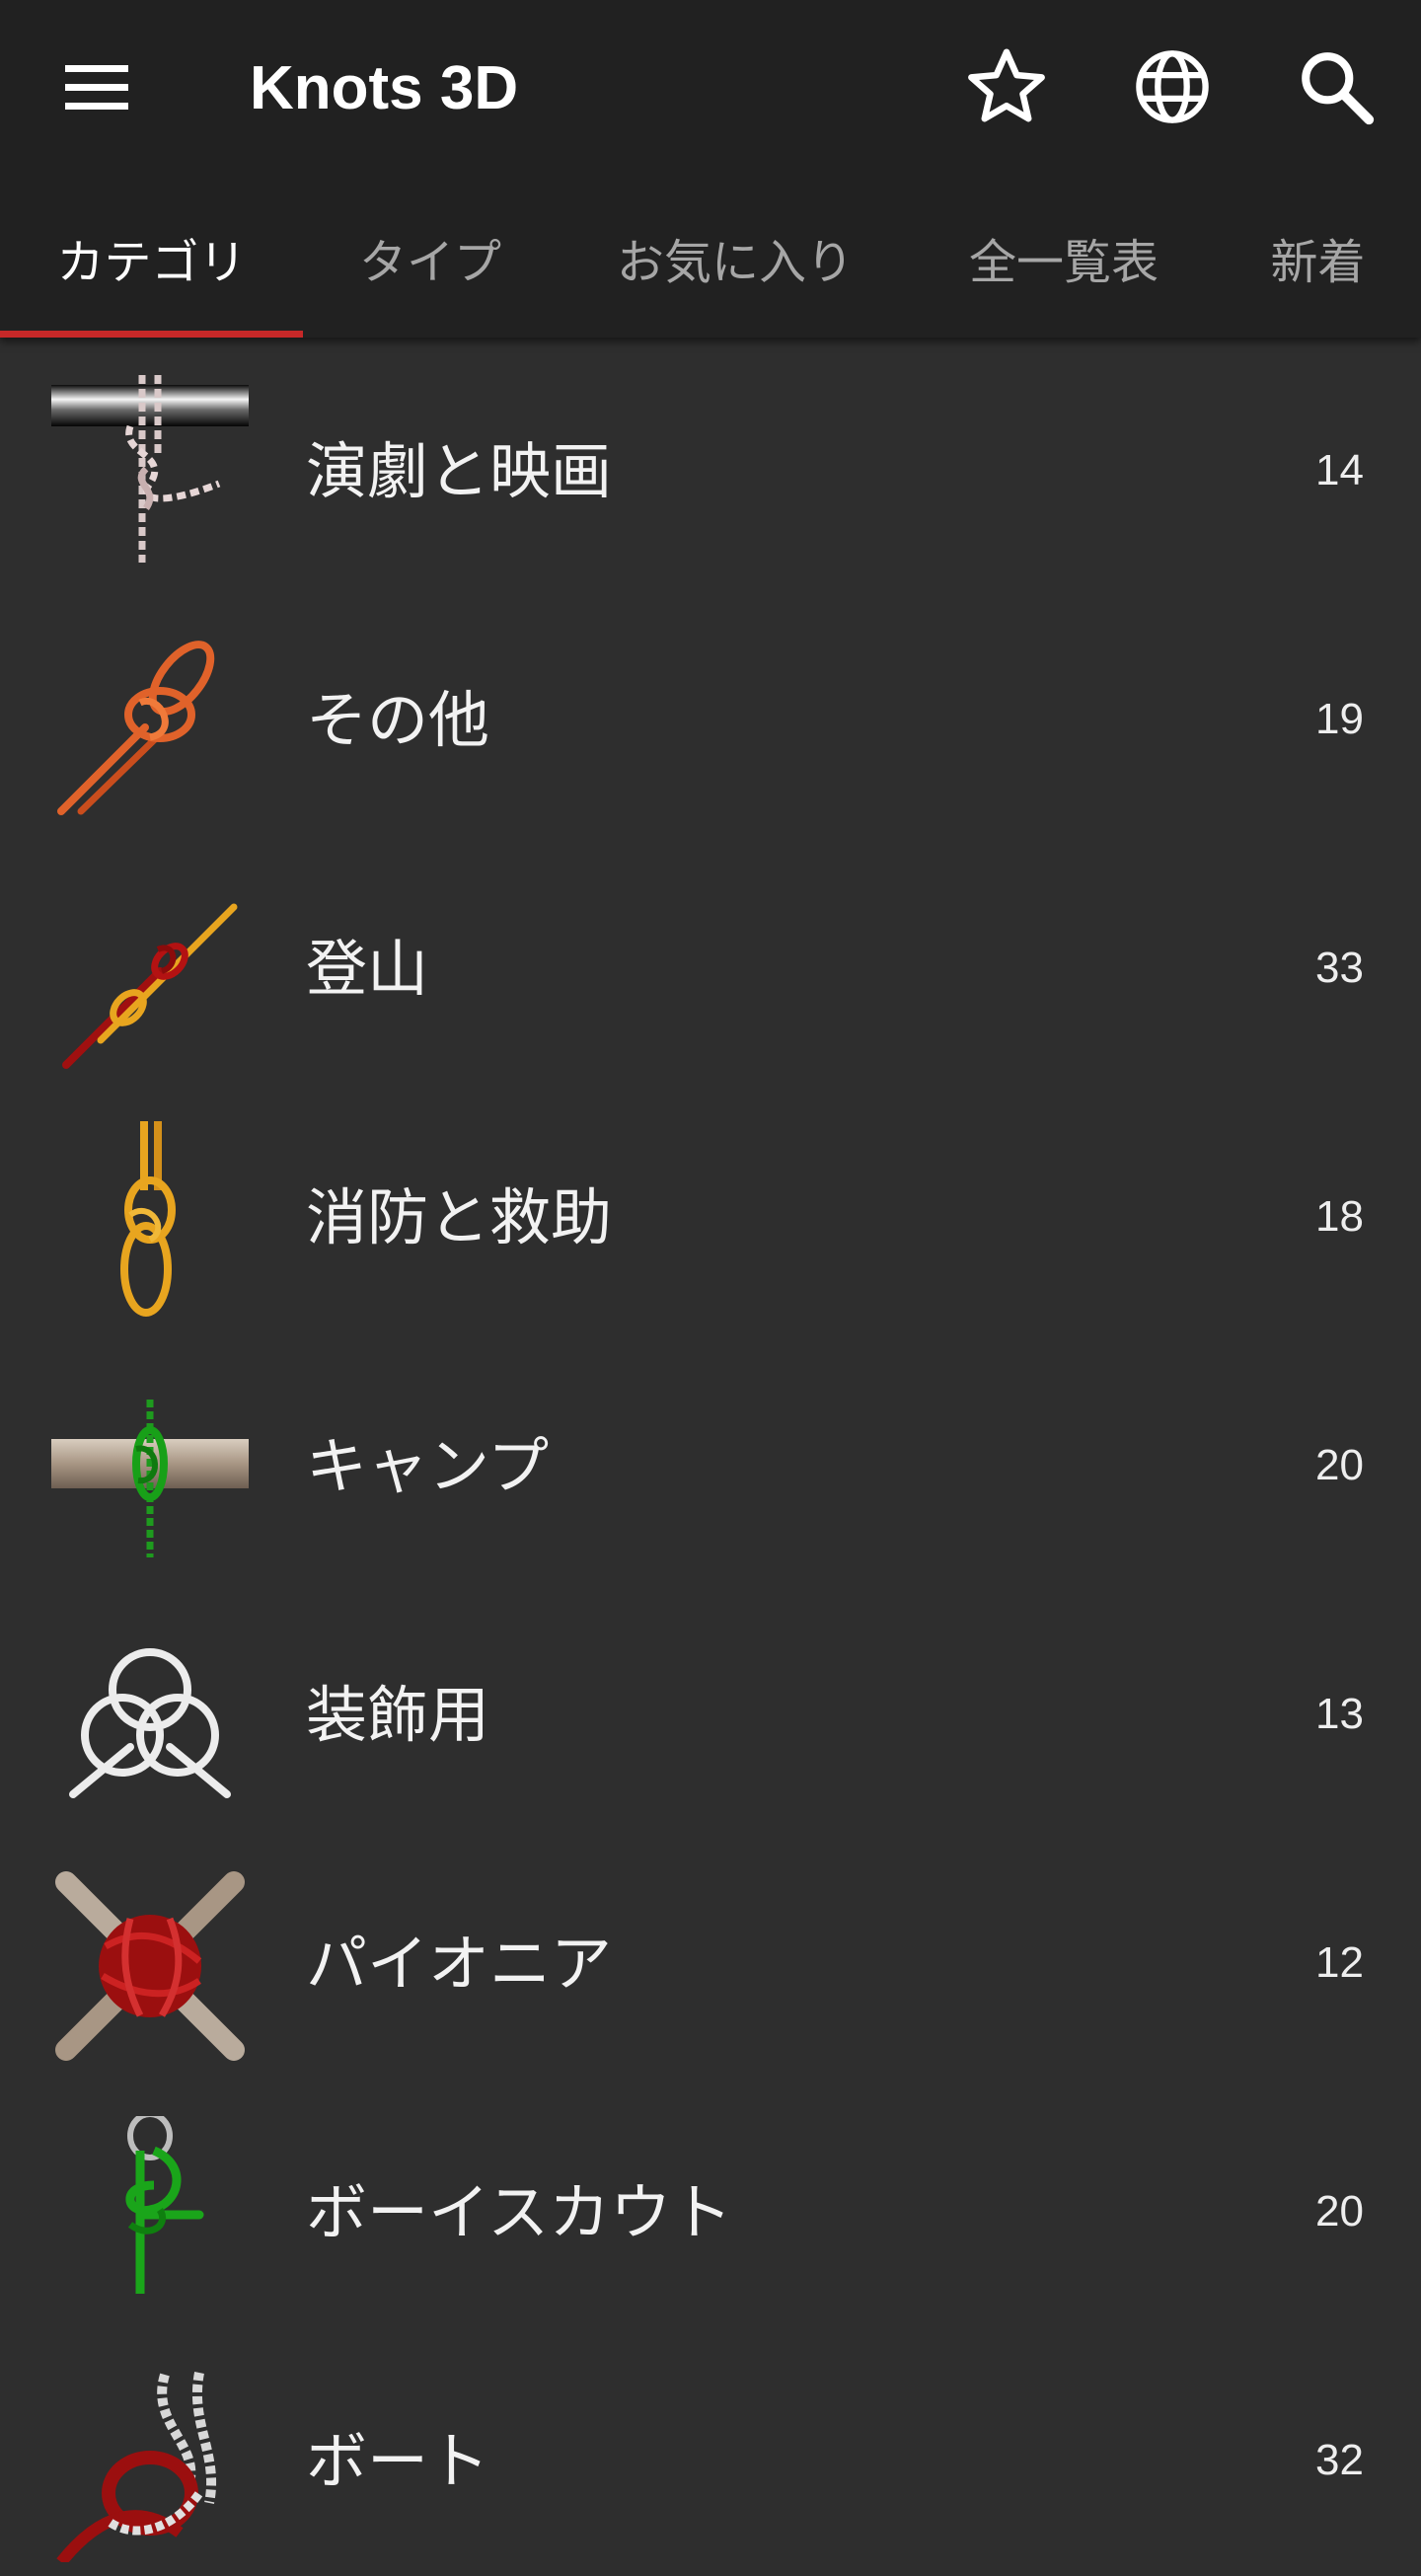 This screenshot has height=2576, width=1421. I want to click on boating-knot-thumbnail, so click(136, 2467).